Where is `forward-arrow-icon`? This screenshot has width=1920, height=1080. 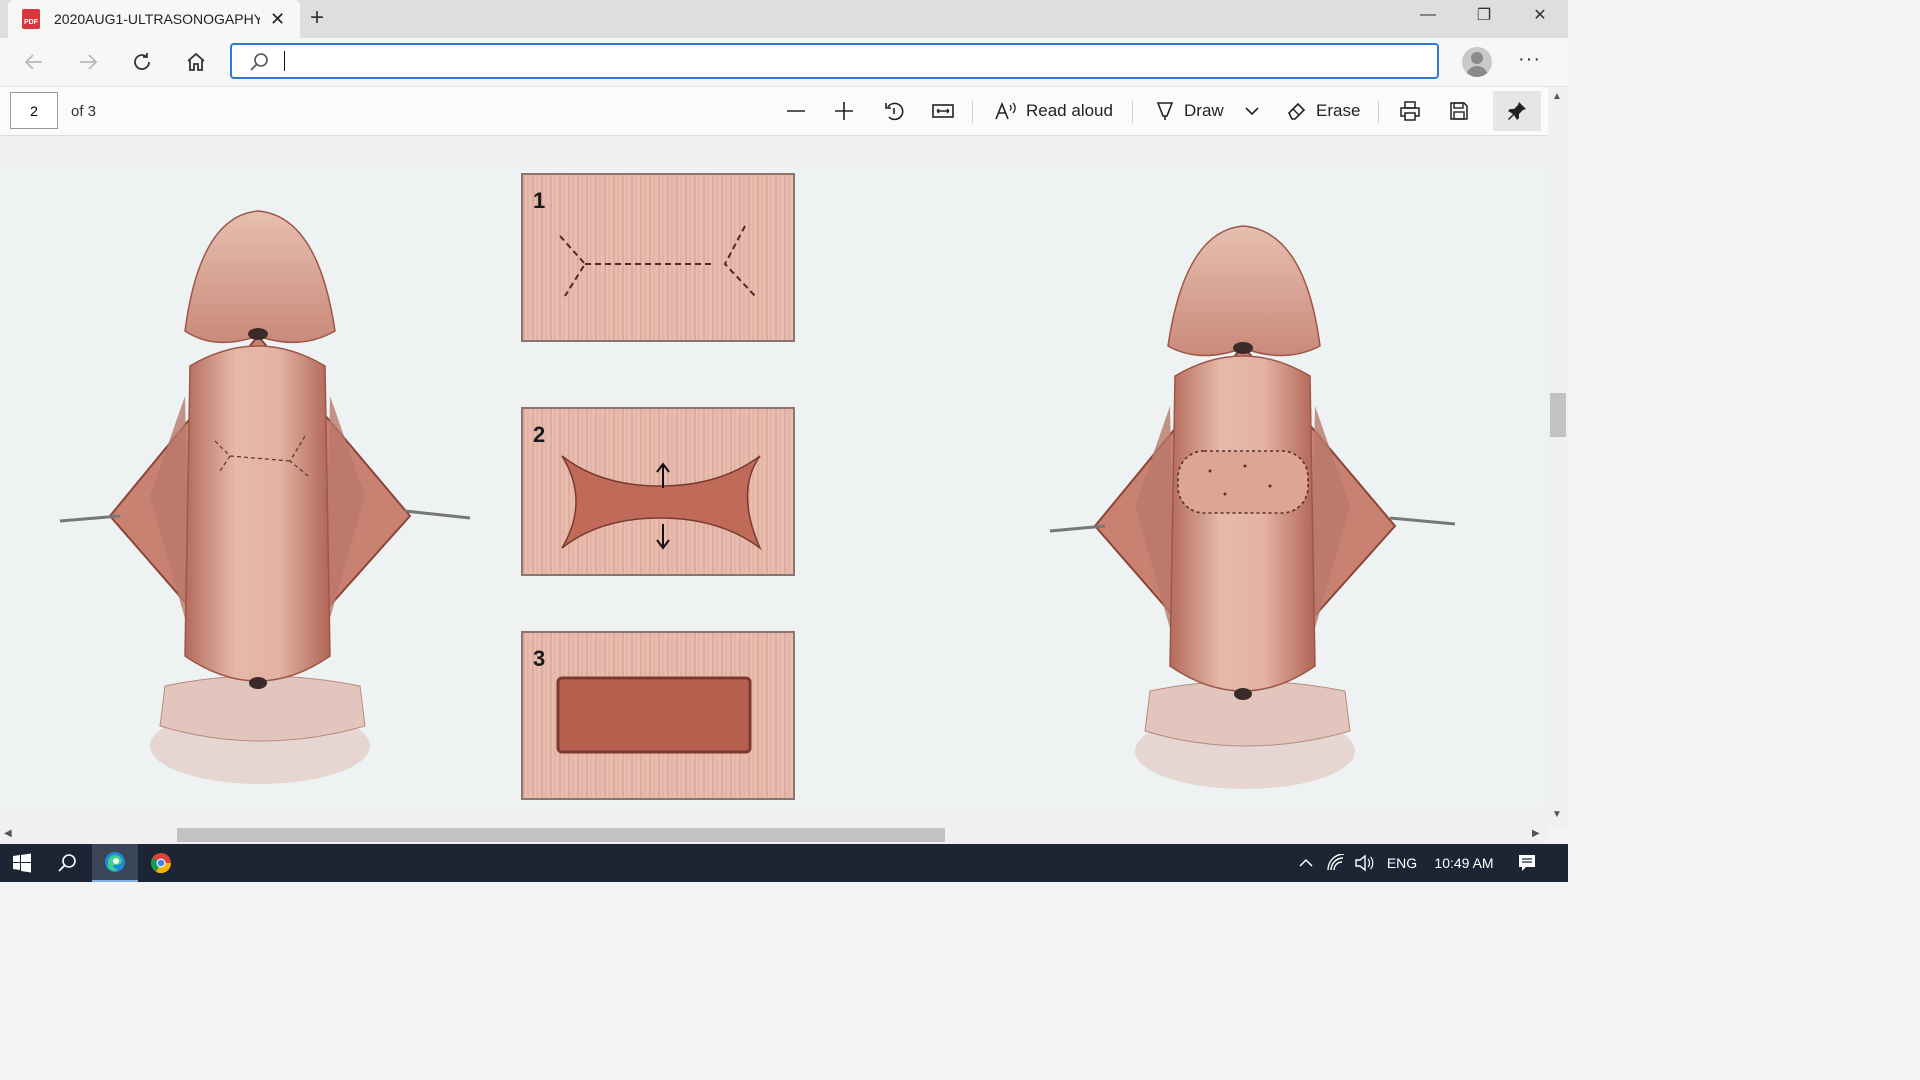
forward-arrow-icon is located at coordinates (89, 62).